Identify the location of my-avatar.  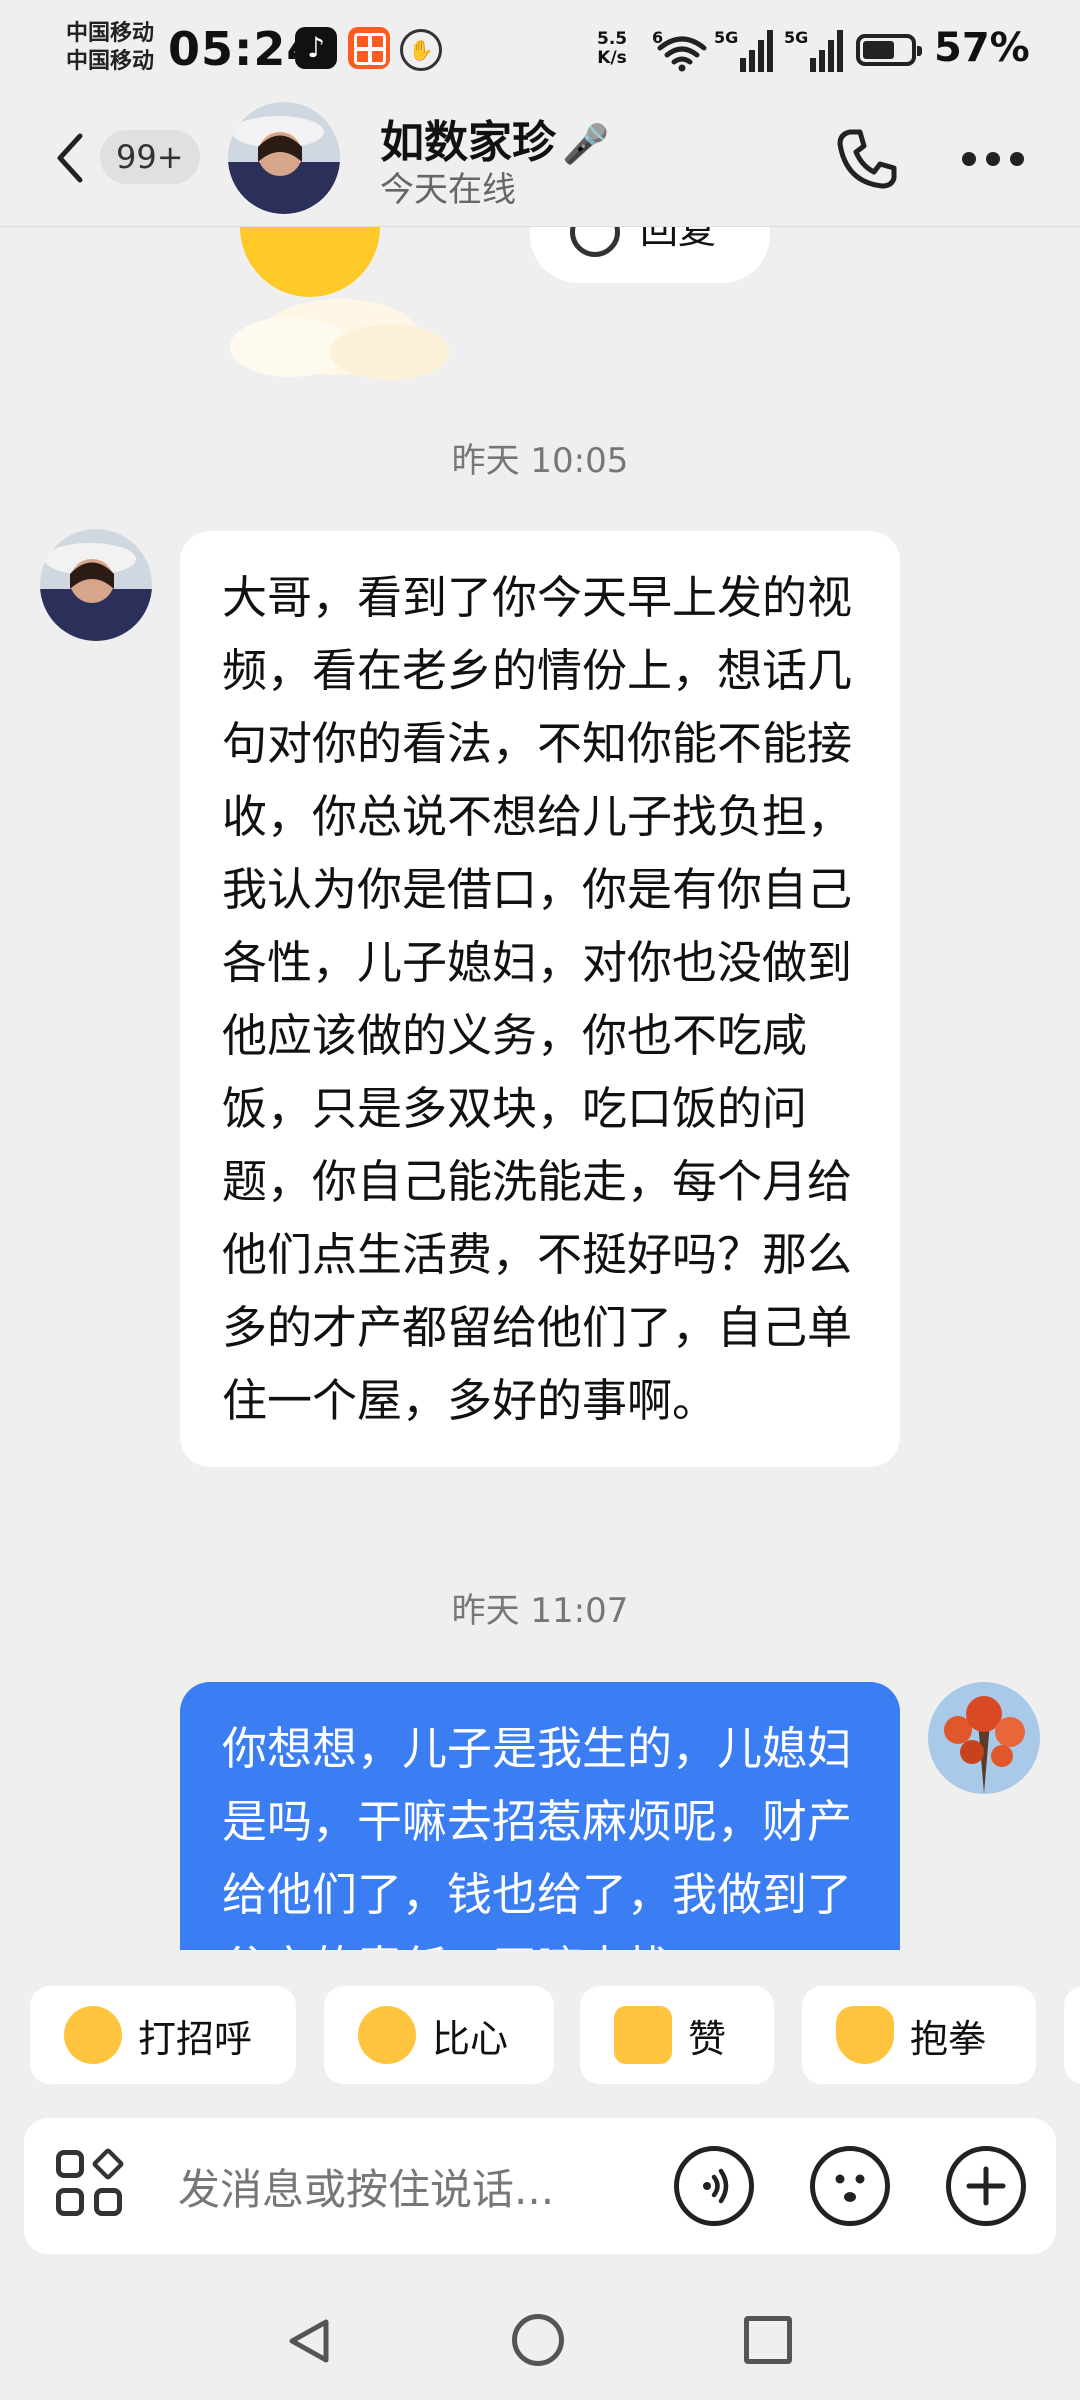
(984, 1738).